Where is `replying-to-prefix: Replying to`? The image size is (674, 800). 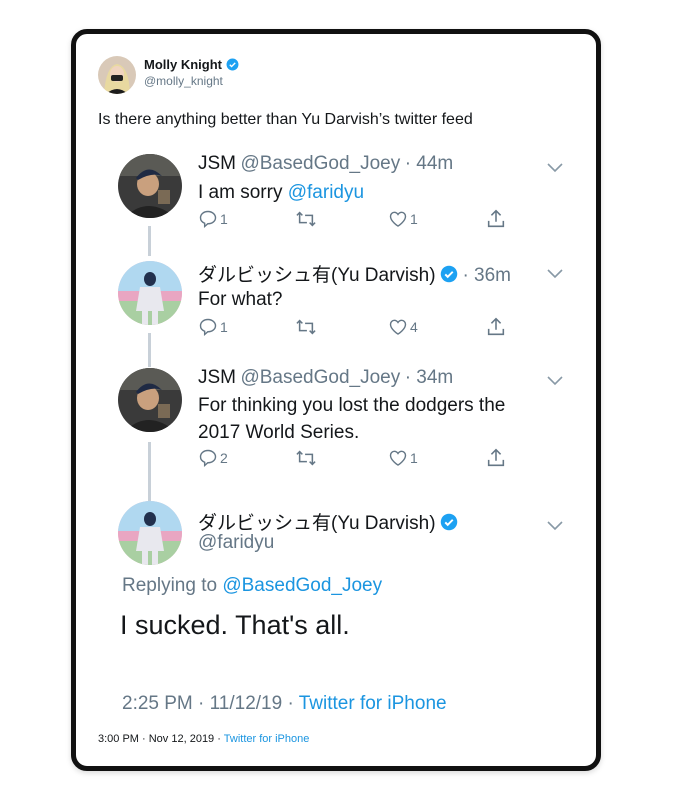 replying-to-prefix: Replying to is located at coordinates (172, 585).